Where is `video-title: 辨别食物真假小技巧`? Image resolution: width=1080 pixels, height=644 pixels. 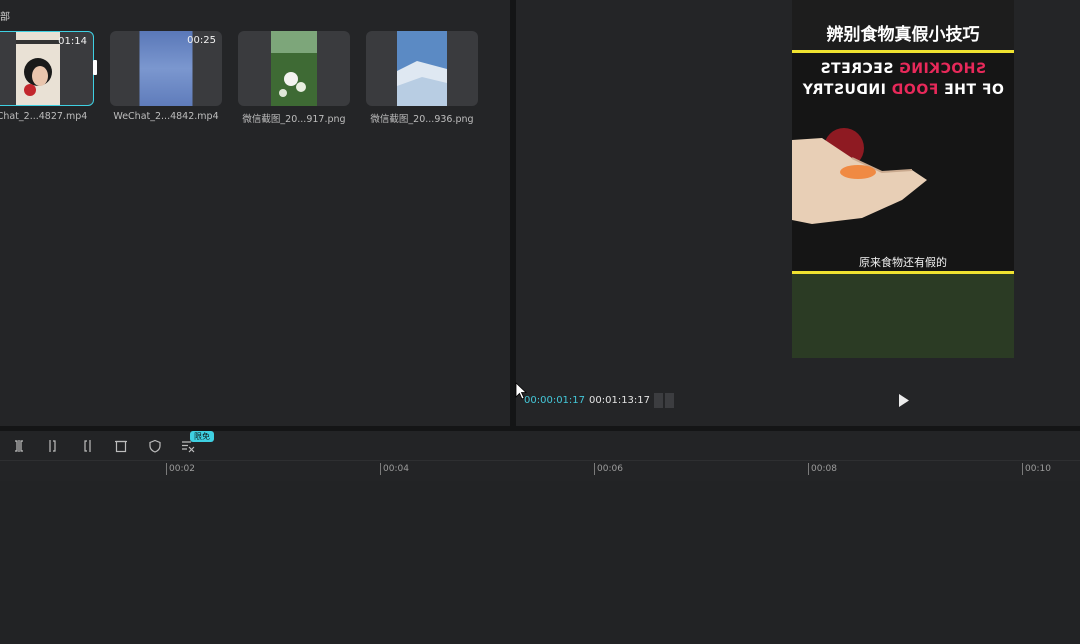 video-title: 辨别食物真假小技巧 is located at coordinates (903, 35).